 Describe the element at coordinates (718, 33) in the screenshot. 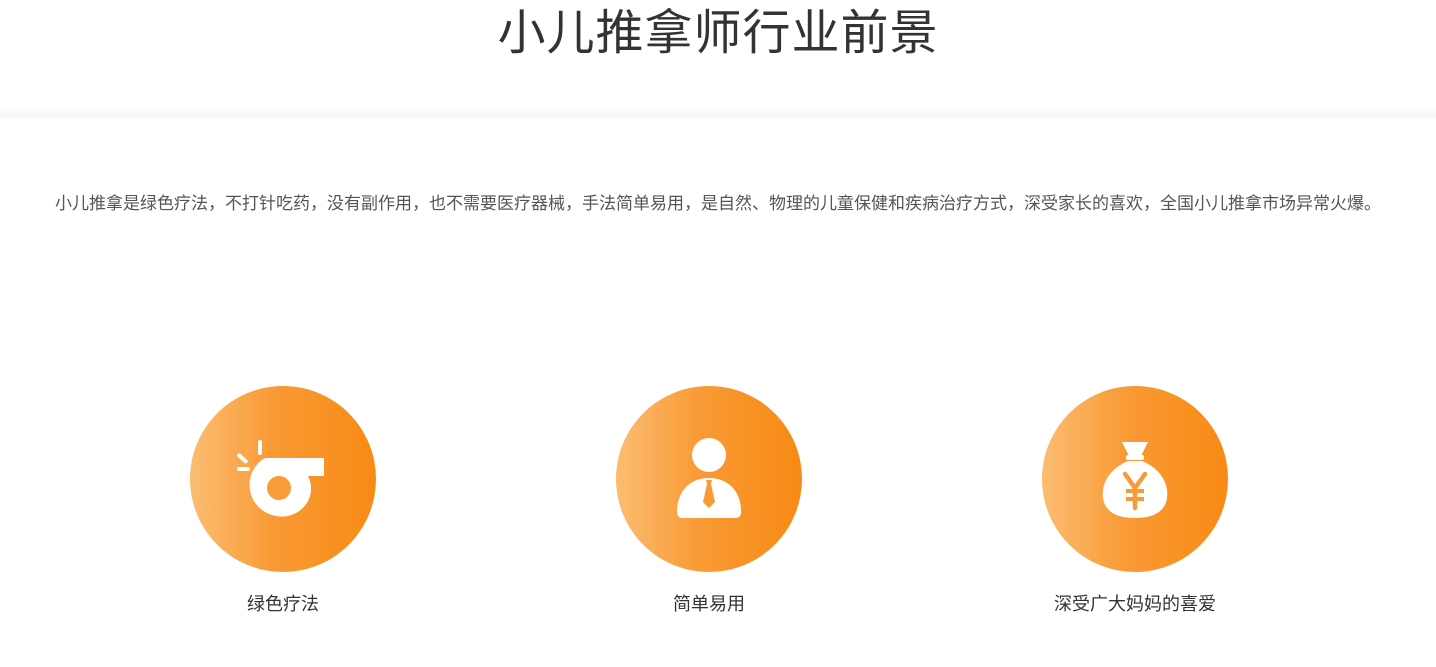

I see `page-title: 小儿推拿师行业前景` at that location.